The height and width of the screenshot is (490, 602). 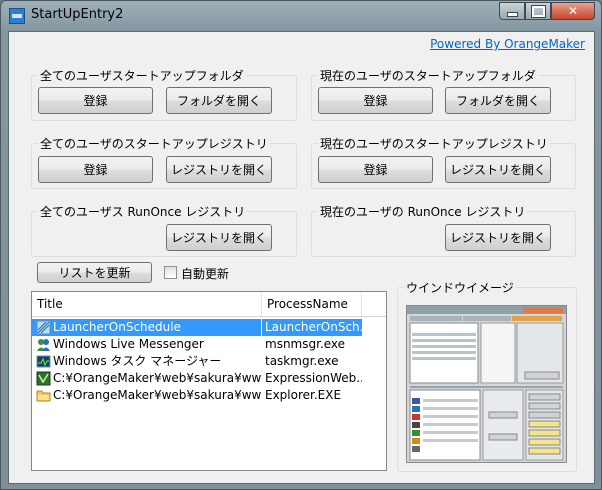 I want to click on close-button: ✕, so click(x=573, y=11).